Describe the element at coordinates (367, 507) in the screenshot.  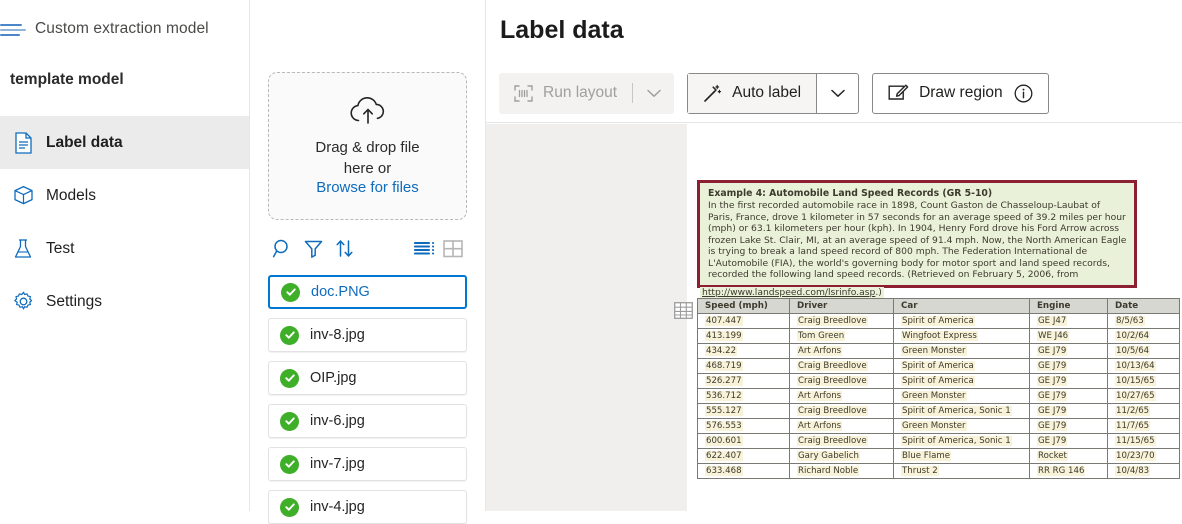
I see `file-list-item: inv-4.jpg` at that location.